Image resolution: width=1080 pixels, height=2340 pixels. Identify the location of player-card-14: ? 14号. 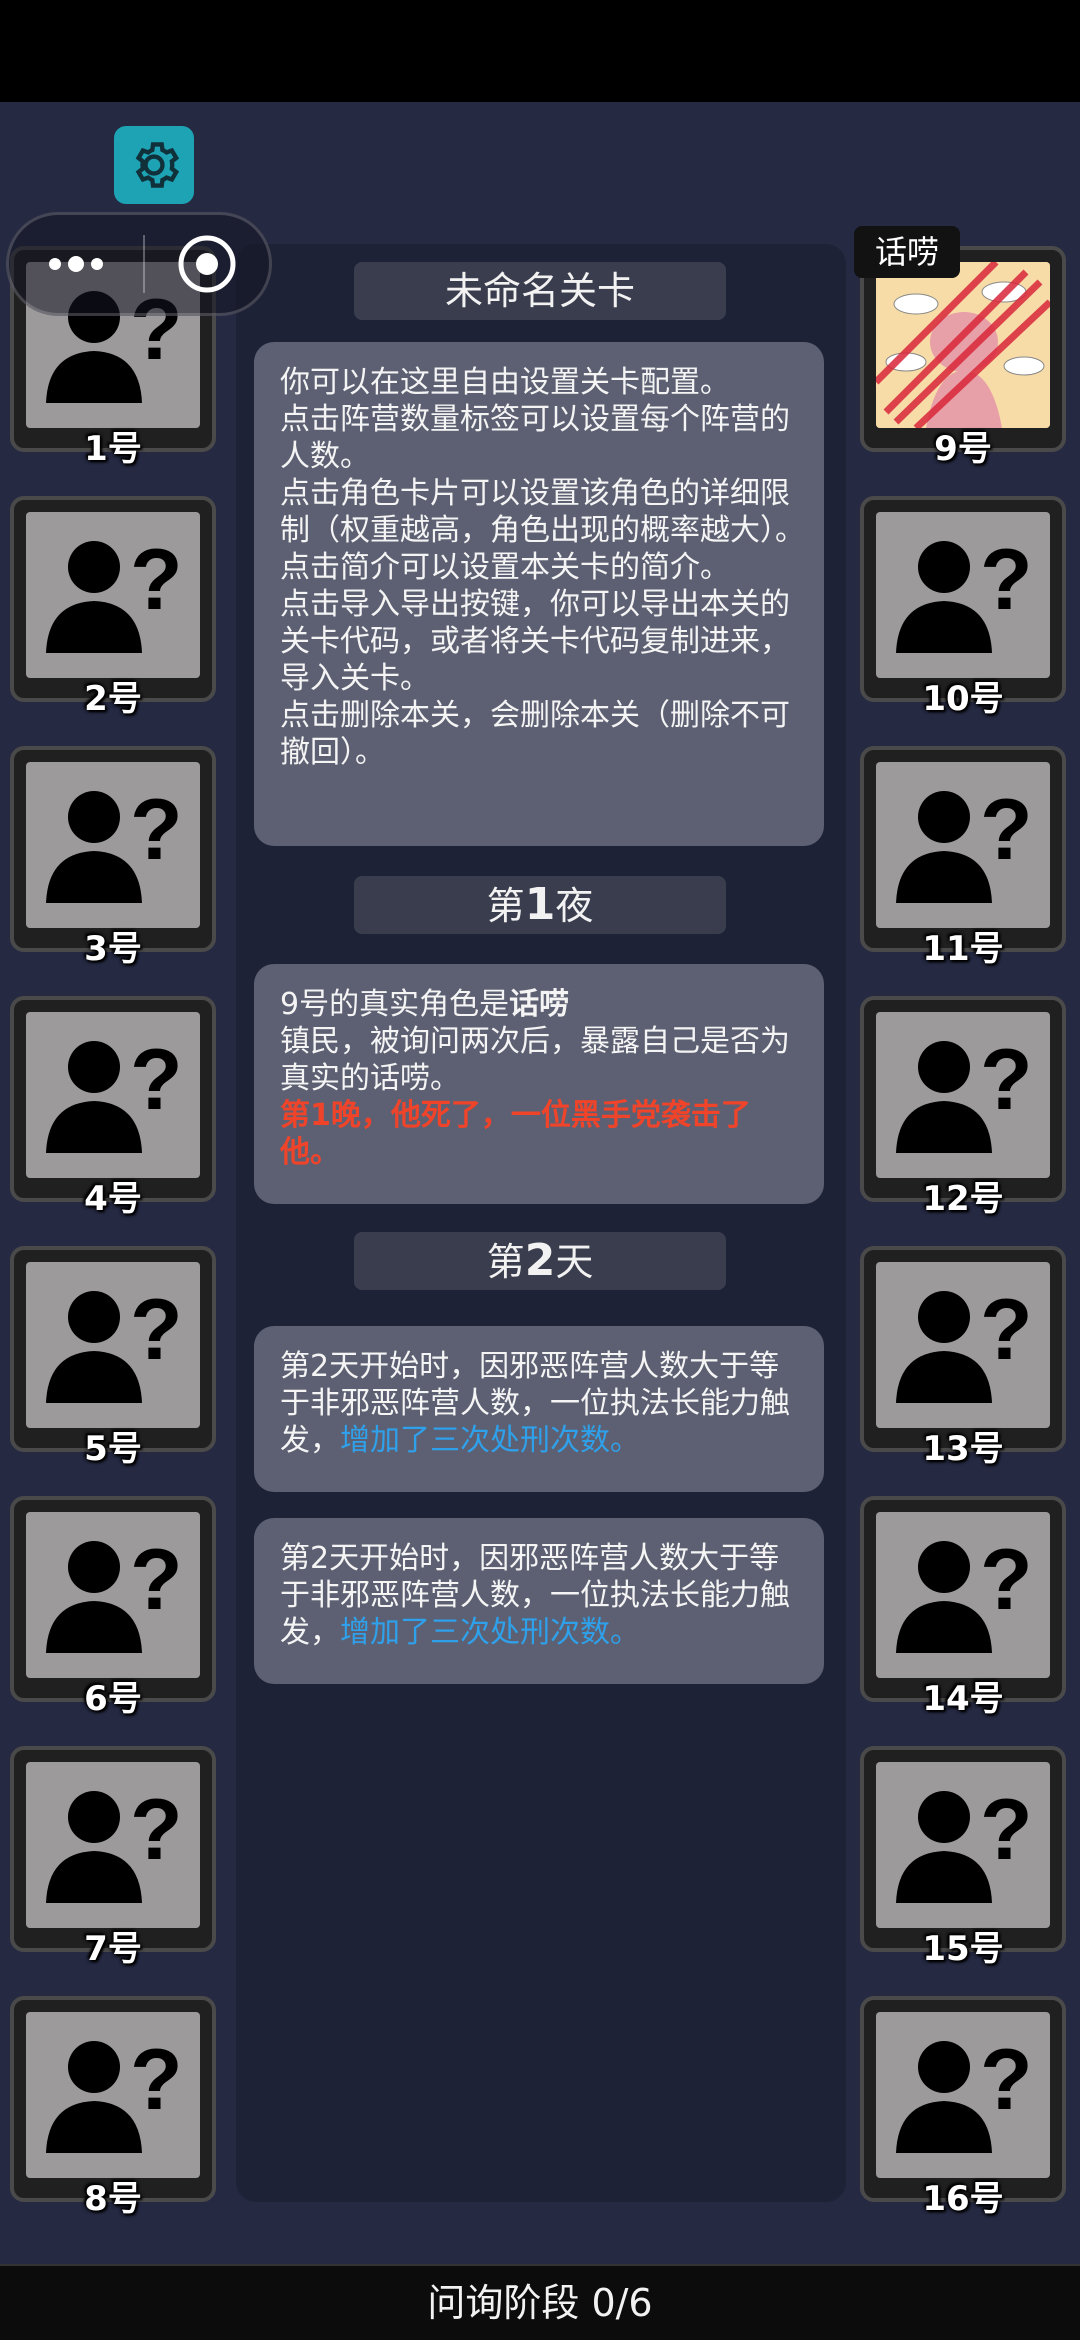
(963, 1607).